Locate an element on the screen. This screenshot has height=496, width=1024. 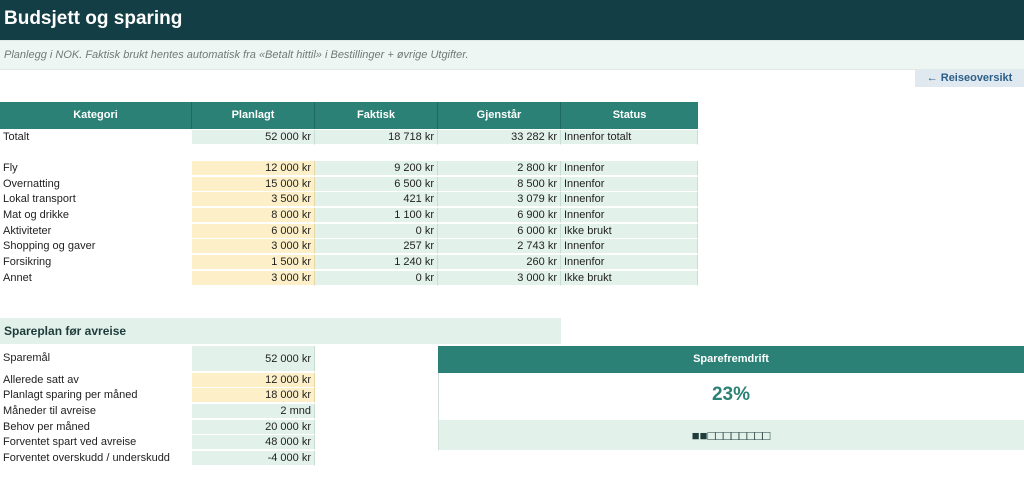
remaining-cell: 3 079 kr is located at coordinates (499, 199).